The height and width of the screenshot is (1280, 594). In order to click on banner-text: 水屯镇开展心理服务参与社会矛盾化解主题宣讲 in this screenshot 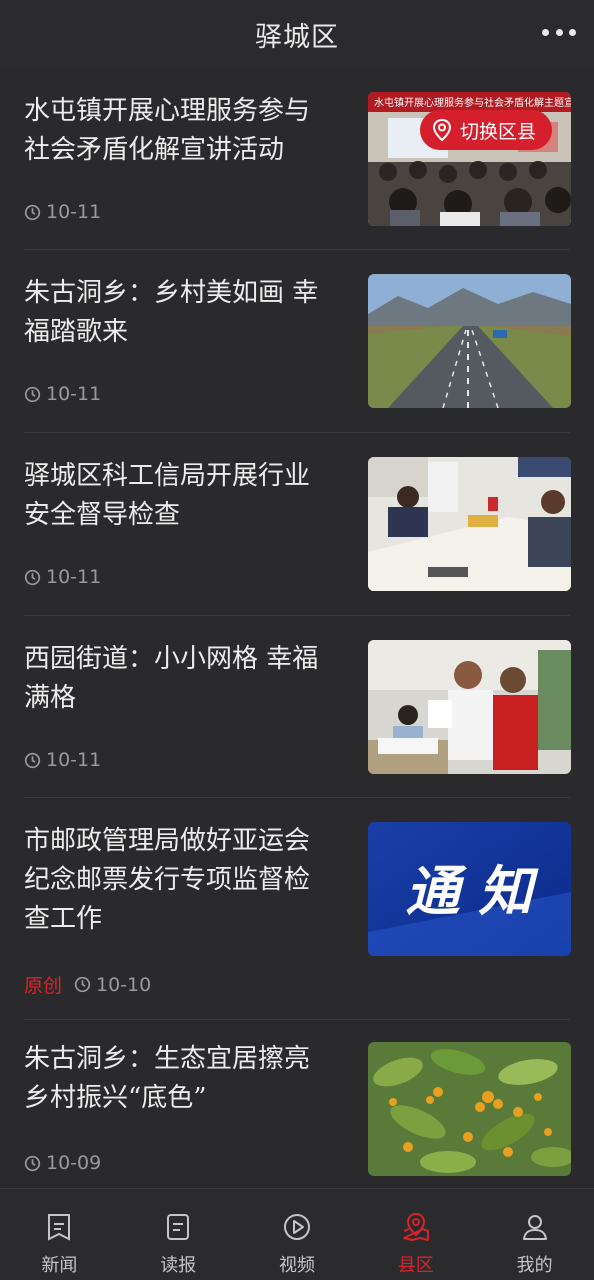, I will do `click(472, 102)`.